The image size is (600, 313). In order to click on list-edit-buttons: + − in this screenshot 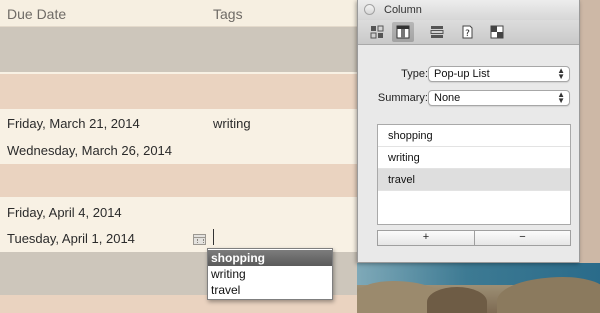, I will do `click(474, 238)`.